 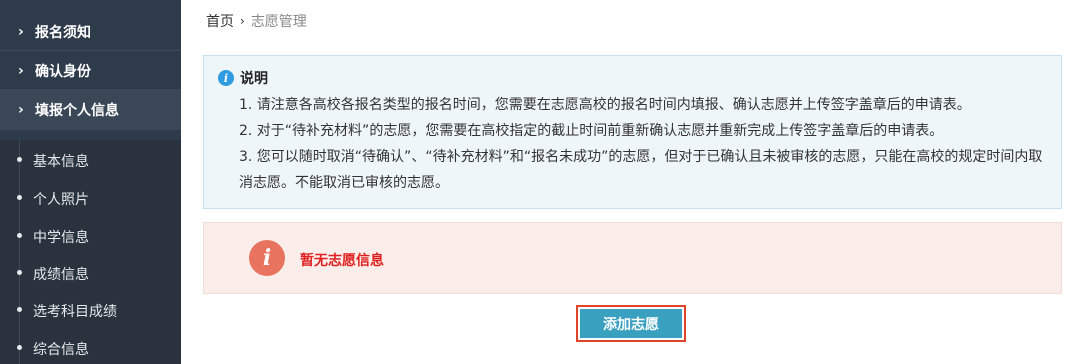 I want to click on sidebar-item-high-school: 中学信息, so click(x=90, y=236).